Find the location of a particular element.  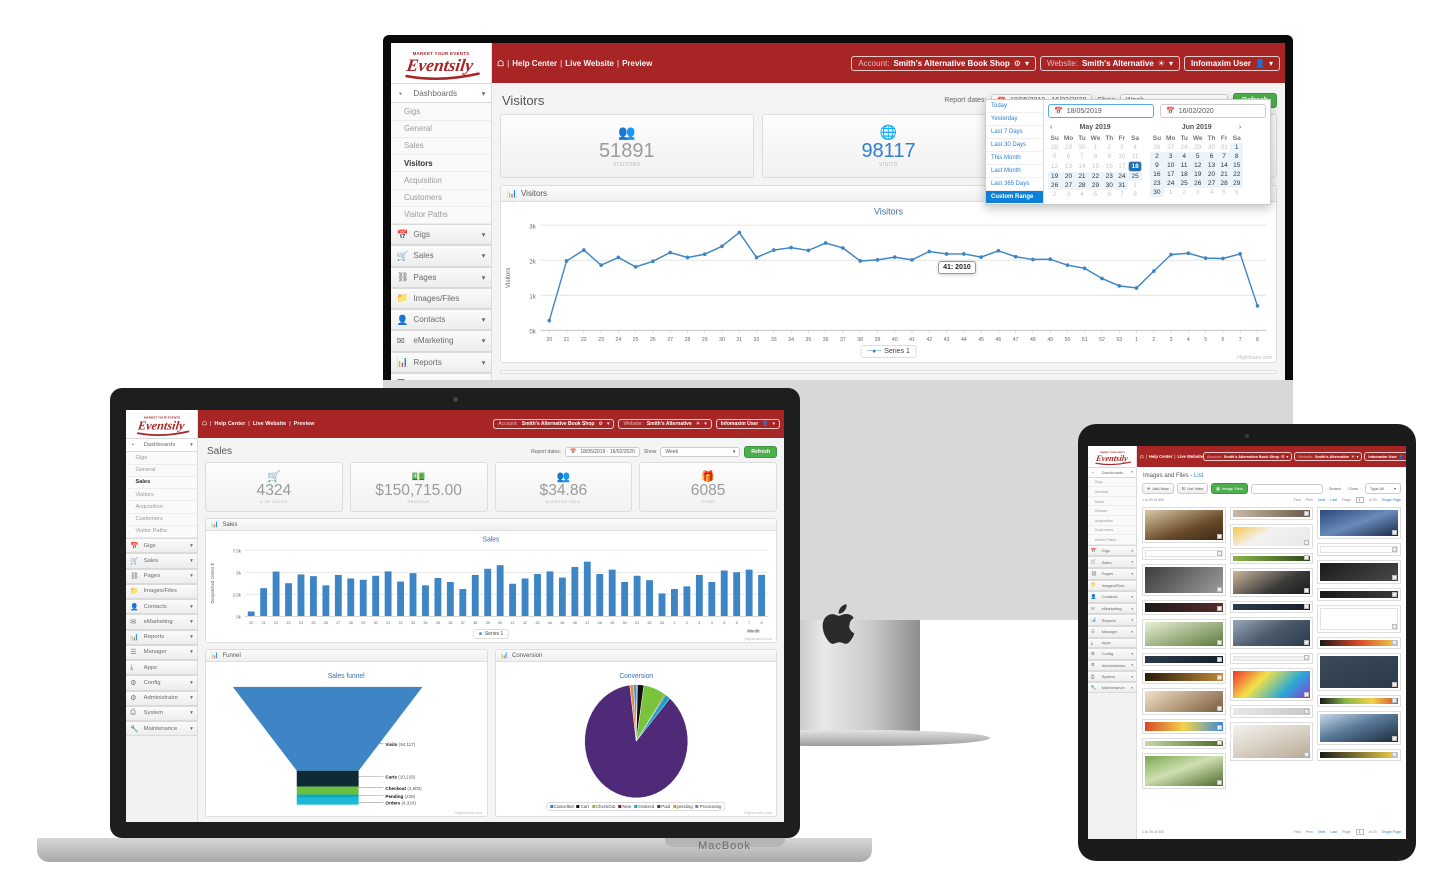

calendar-day: 17 is located at coordinates (1170, 174).